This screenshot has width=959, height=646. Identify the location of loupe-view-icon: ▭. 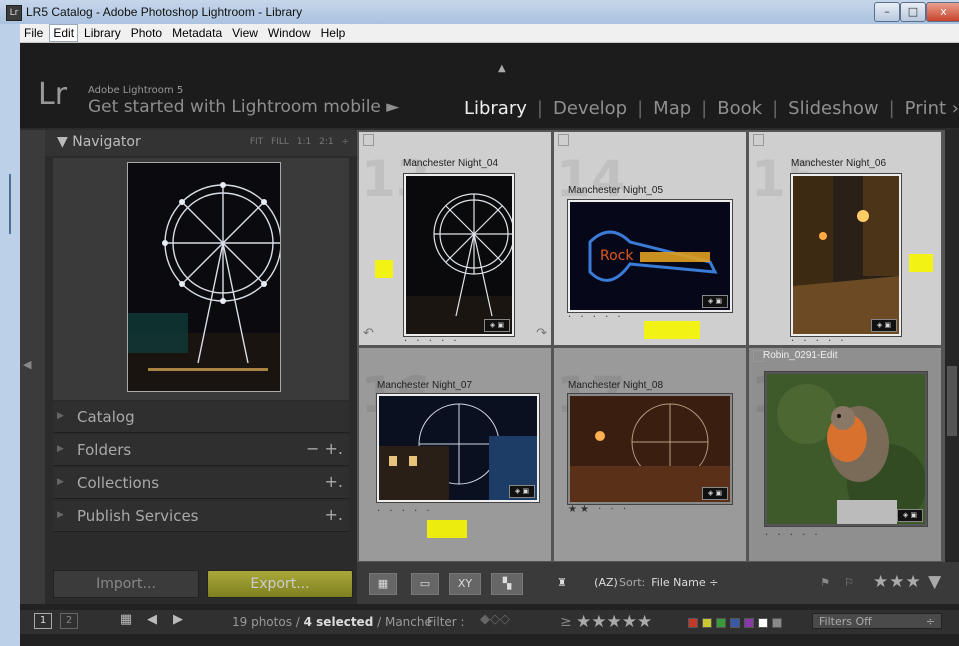
(425, 584).